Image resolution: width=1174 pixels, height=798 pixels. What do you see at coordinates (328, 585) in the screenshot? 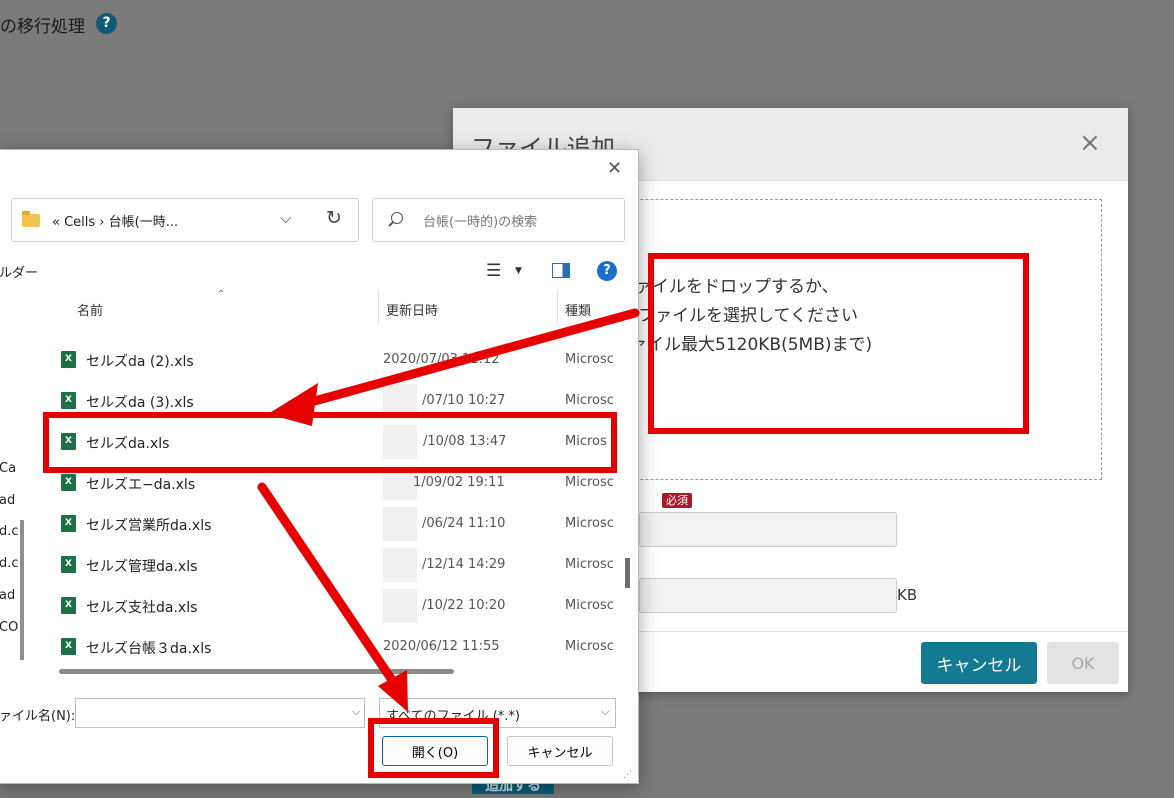
I see `arrow-to-open` at bounding box center [328, 585].